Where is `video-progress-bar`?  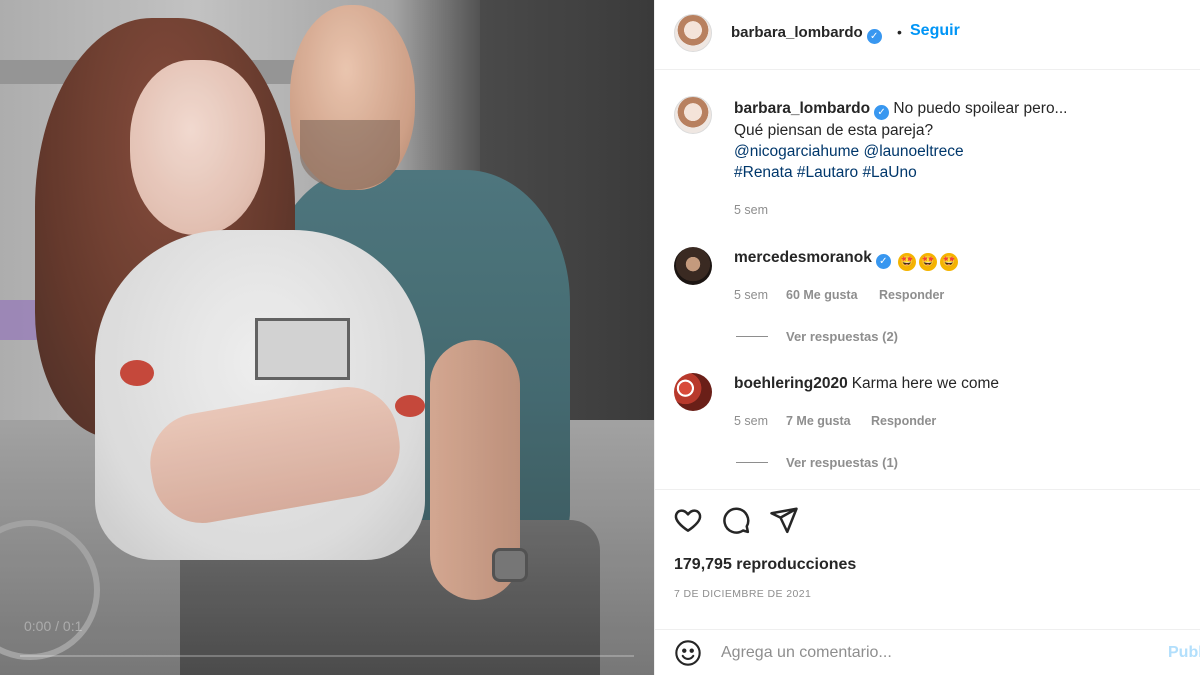
video-progress-bar is located at coordinates (327, 656).